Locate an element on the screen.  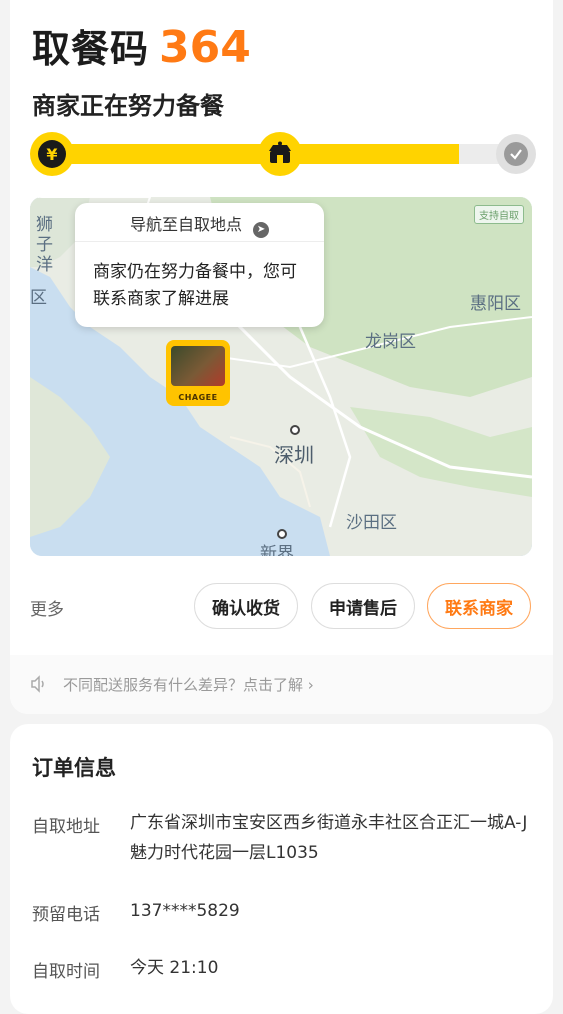
navigate-link: 导航至自取地点 ➤ is located at coordinates (199, 224).